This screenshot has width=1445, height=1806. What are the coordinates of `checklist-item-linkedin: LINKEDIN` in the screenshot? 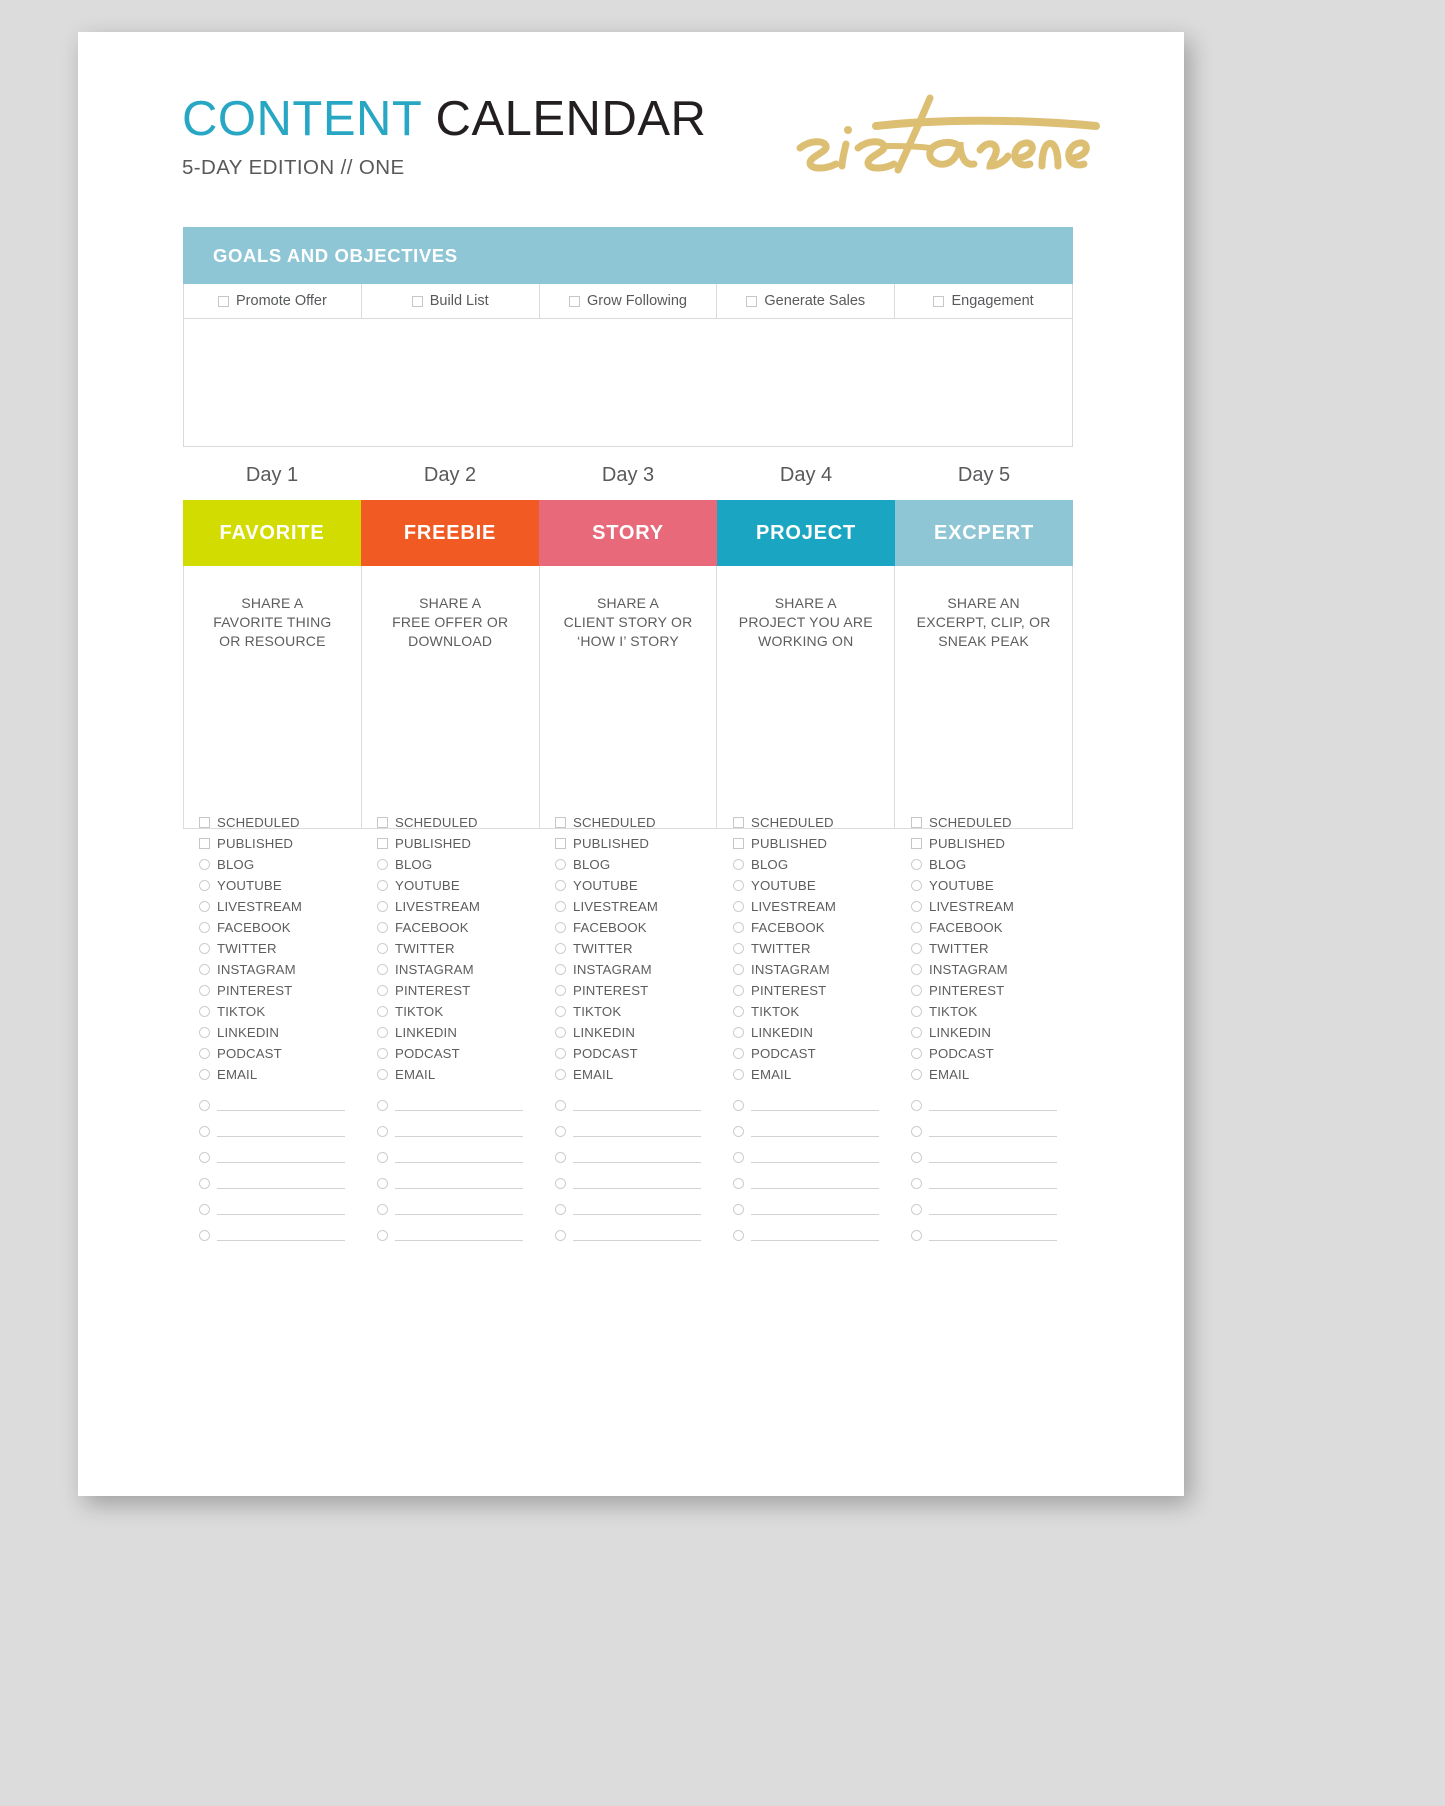 It's located at (814, 1032).